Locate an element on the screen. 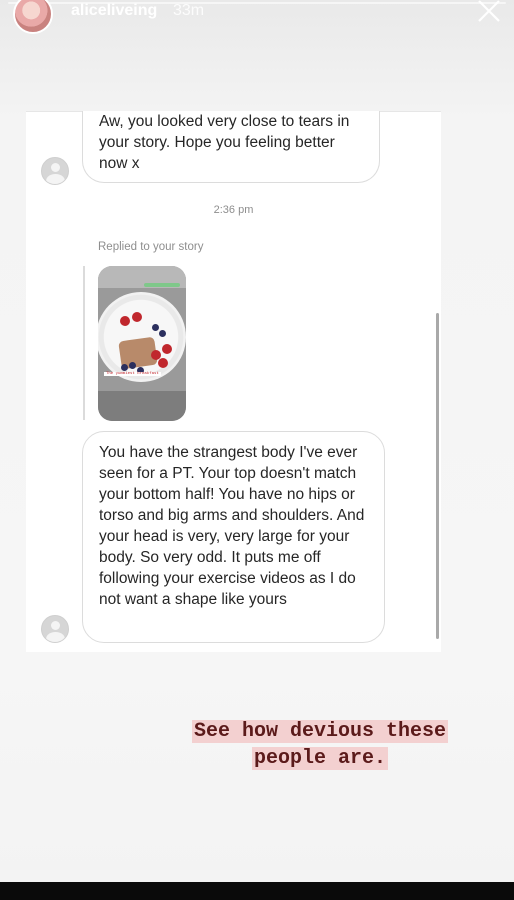 This screenshot has height=900, width=514. thumbnail-caption: The yummiest breakfast is located at coordinates (132, 374).